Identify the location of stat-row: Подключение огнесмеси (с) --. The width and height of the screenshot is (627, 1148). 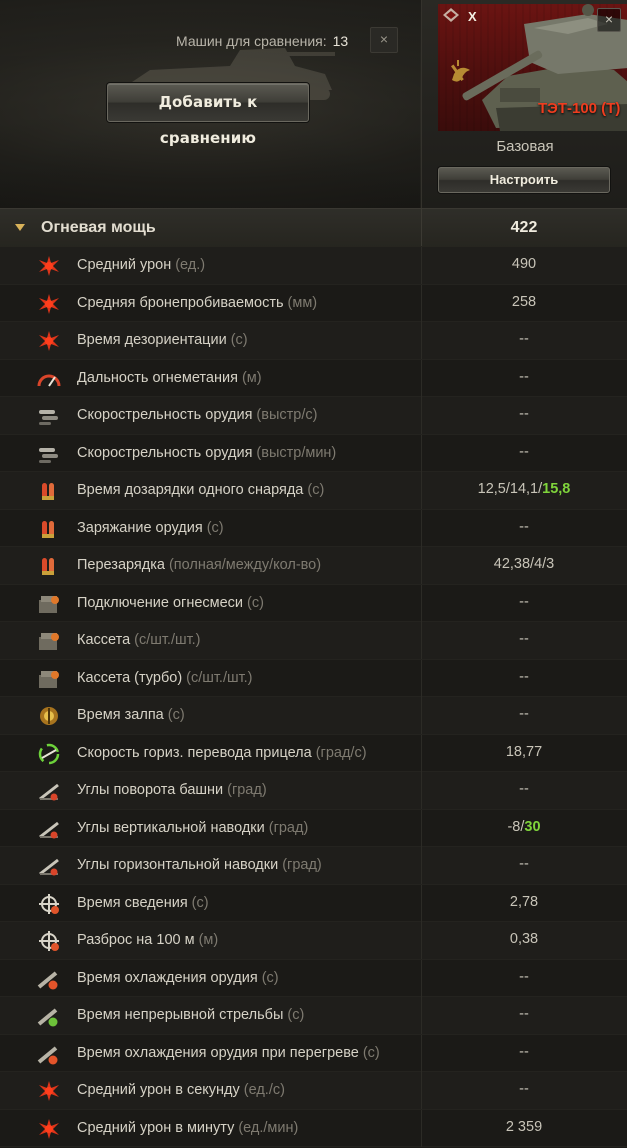
(313, 603).